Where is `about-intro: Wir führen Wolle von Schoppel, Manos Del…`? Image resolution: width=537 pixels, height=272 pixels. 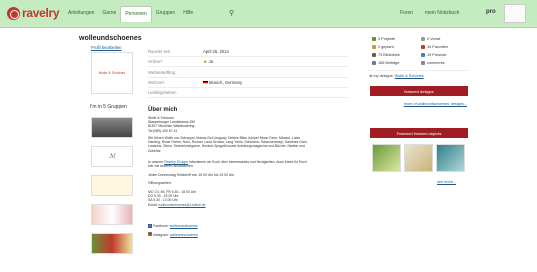
about-intro: Wir führen Wolle von Schoppel, Manos Del… is located at coordinates (228, 144).